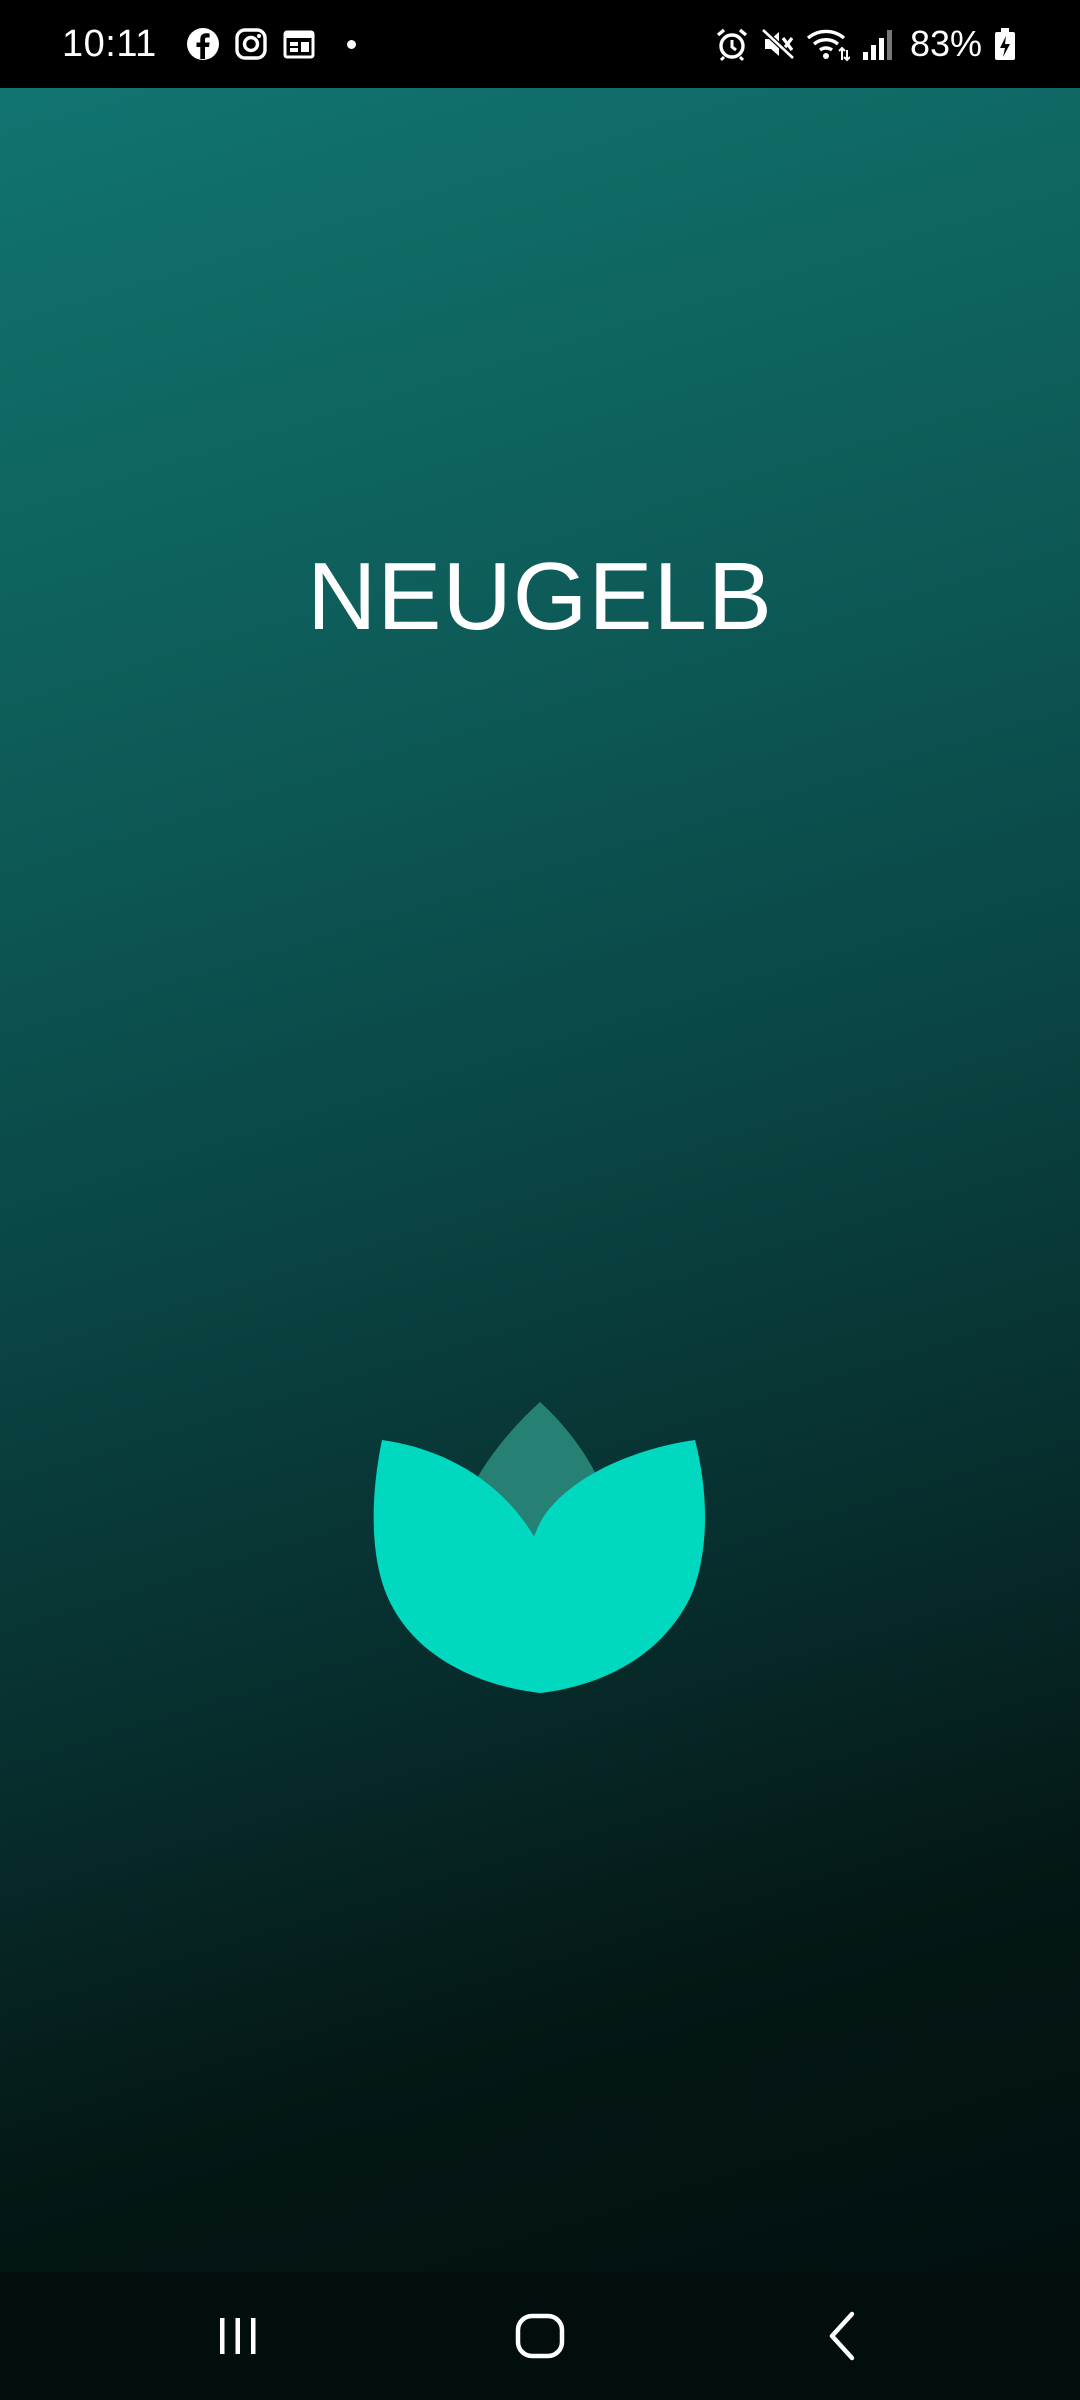  I want to click on recents-button, so click(238, 2336).